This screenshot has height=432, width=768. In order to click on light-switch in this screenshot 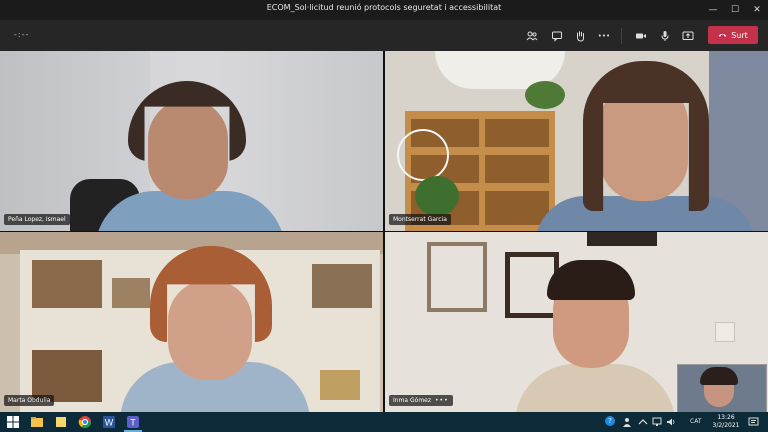, I will do `click(725, 332)`.